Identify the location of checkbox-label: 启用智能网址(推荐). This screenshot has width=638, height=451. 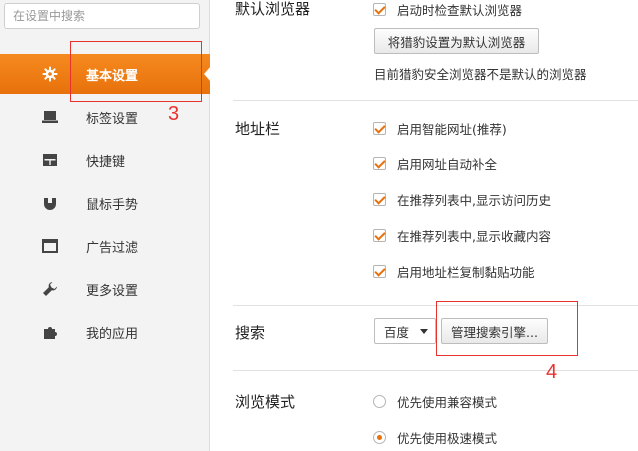
(452, 129).